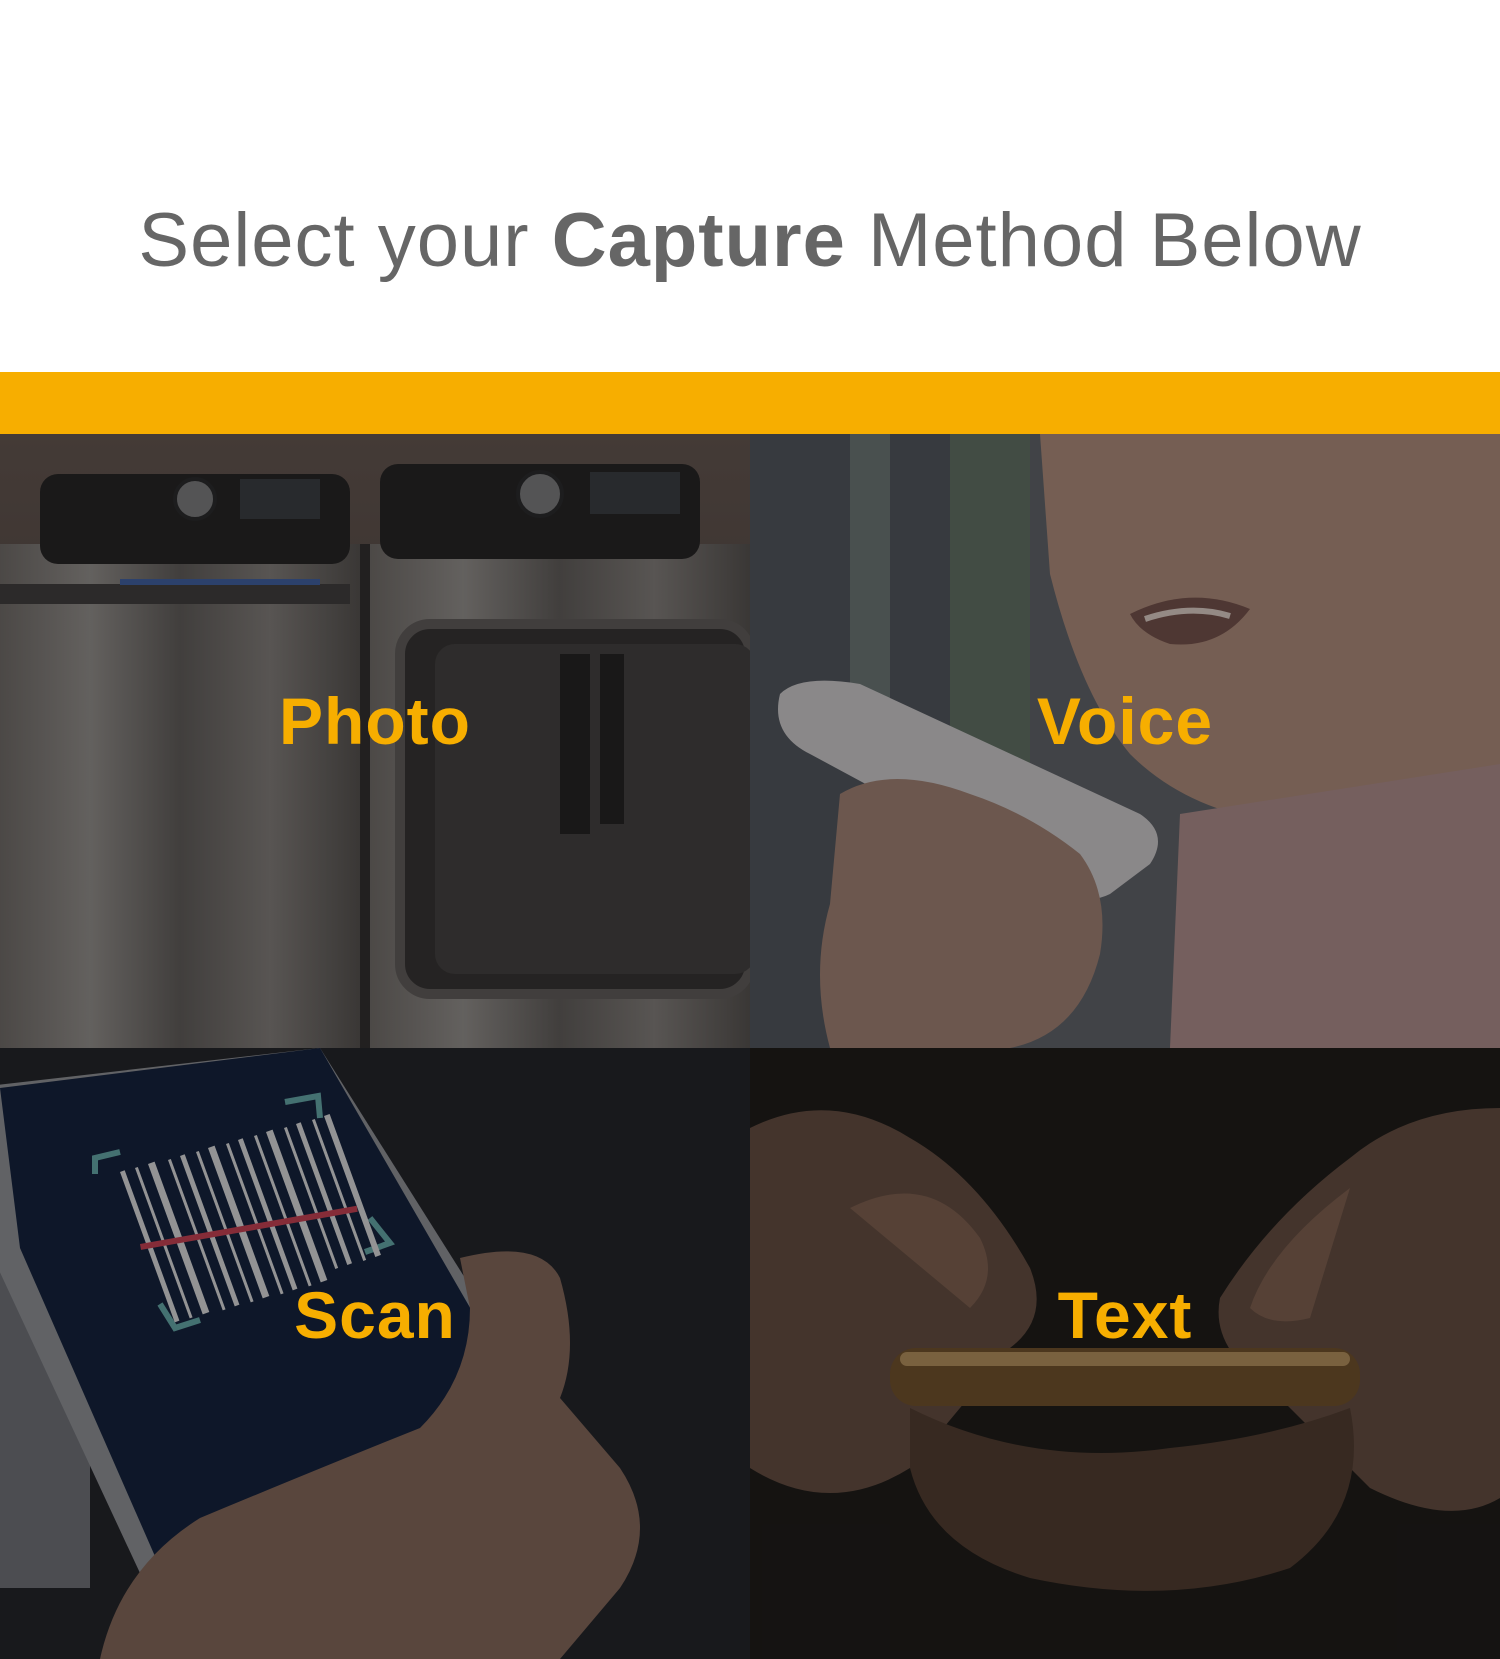  I want to click on title-prefix: Select your, so click(345, 240).